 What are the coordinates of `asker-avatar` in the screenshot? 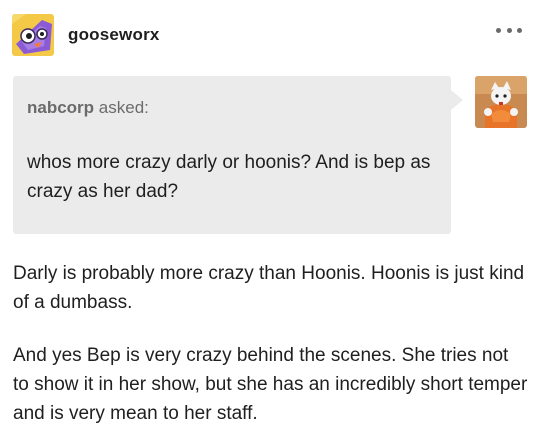 It's located at (501, 102).